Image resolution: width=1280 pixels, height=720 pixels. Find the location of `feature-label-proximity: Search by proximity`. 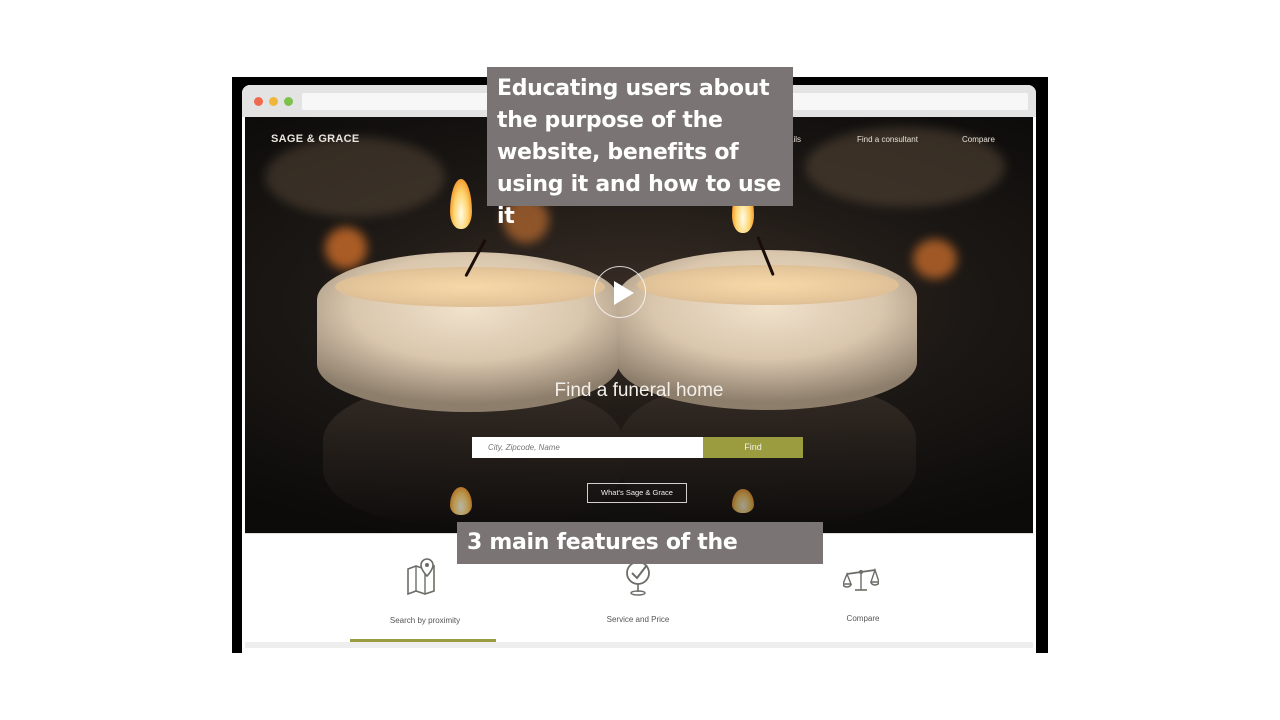

feature-label-proximity: Search by proximity is located at coordinates (425, 620).